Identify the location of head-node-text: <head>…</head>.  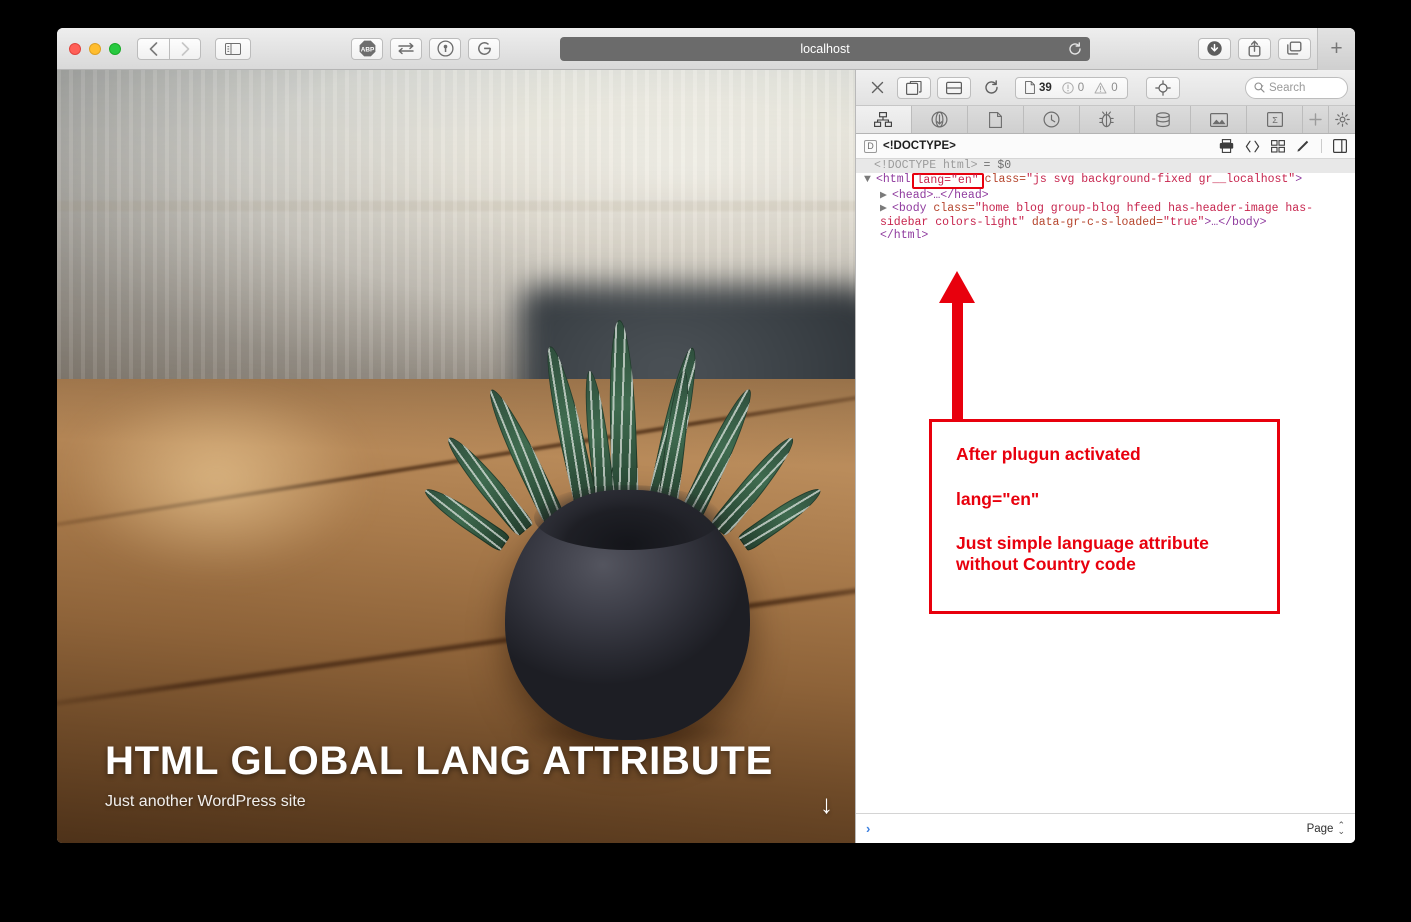
(940, 195).